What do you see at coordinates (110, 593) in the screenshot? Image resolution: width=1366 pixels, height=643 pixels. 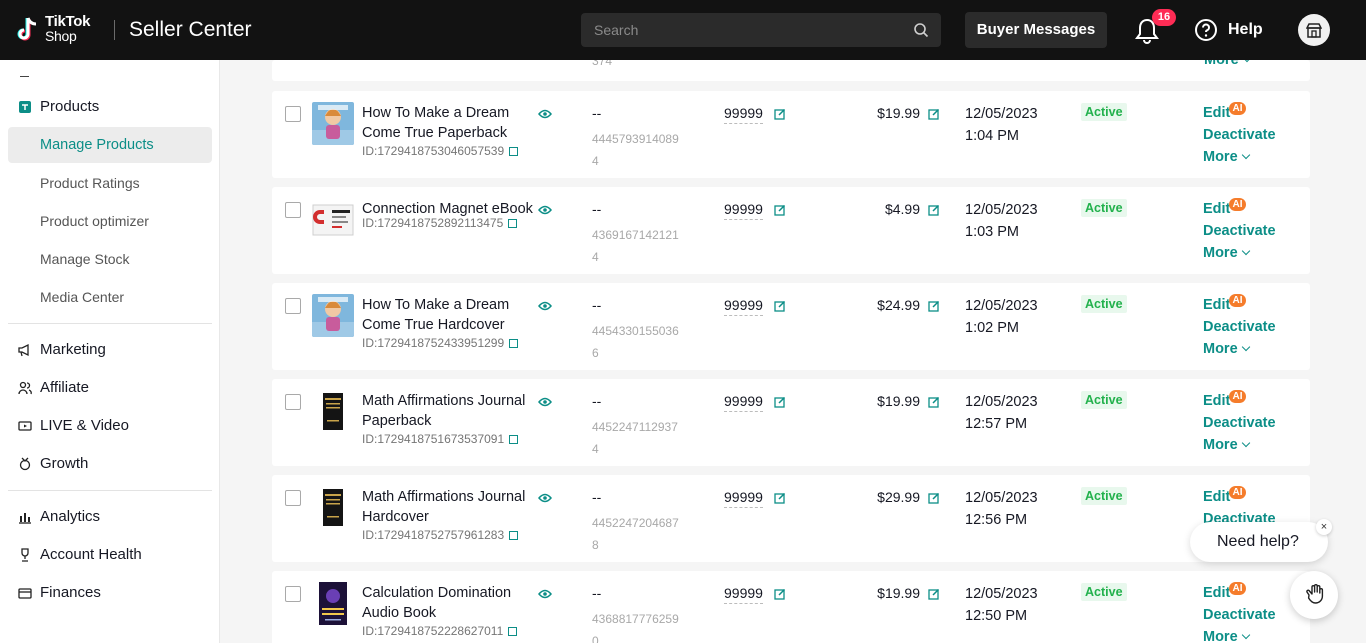 I see `sidebar-item-finances: Finances` at bounding box center [110, 593].